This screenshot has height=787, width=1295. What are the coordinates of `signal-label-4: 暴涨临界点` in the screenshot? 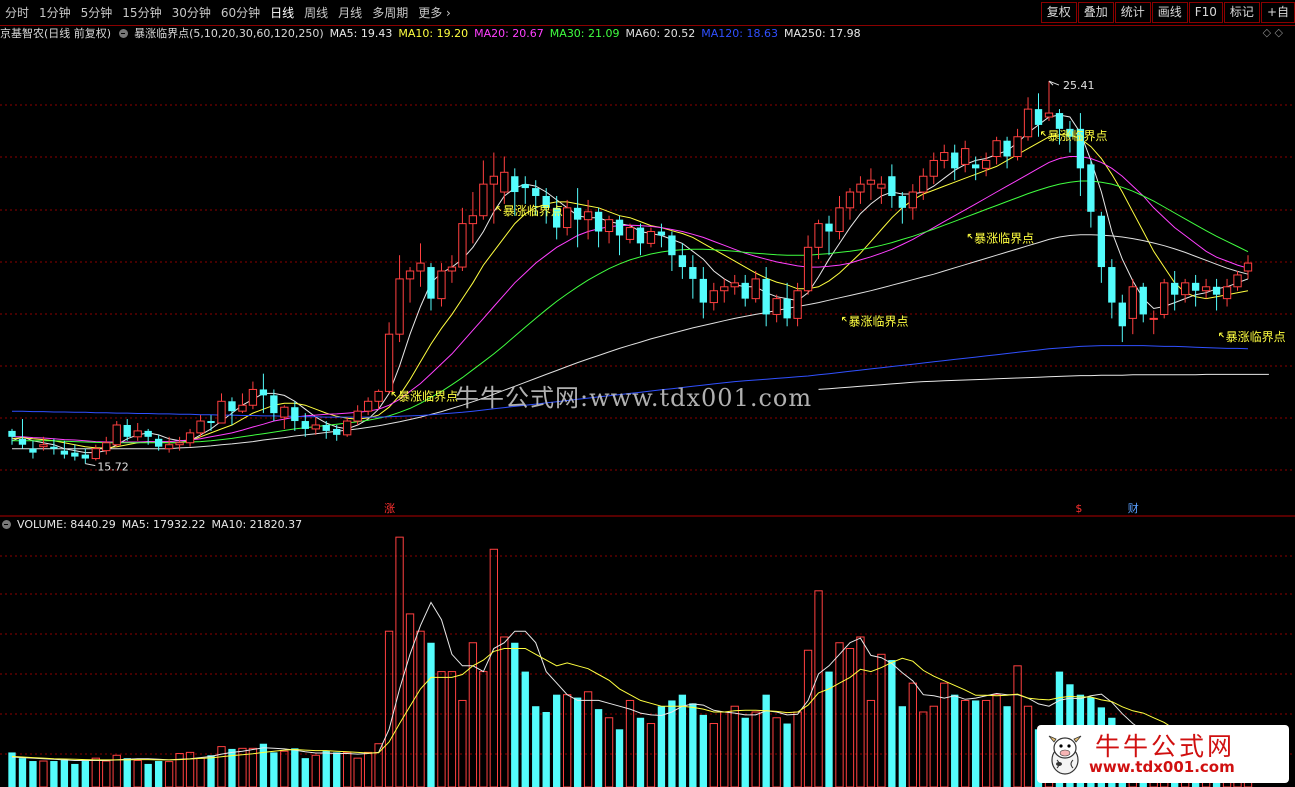 It's located at (1078, 135).